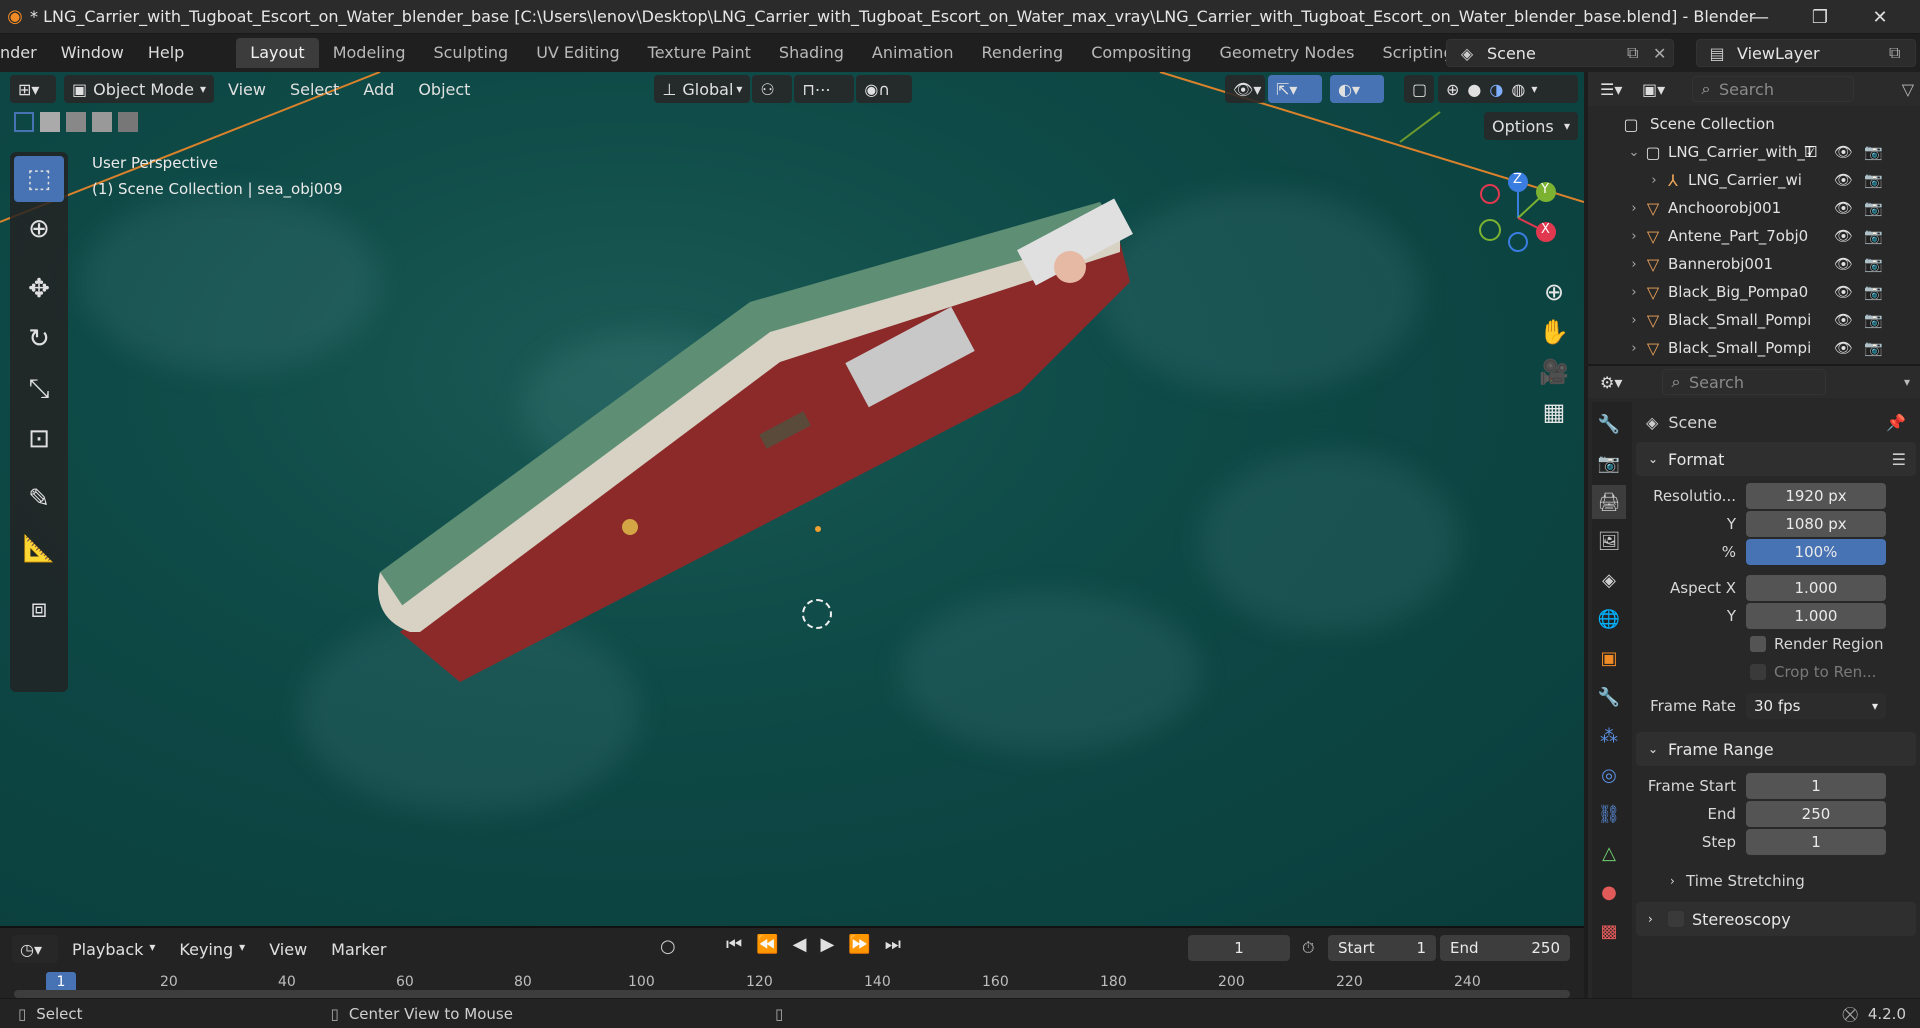  I want to click on select-mode-group, so click(76, 122).